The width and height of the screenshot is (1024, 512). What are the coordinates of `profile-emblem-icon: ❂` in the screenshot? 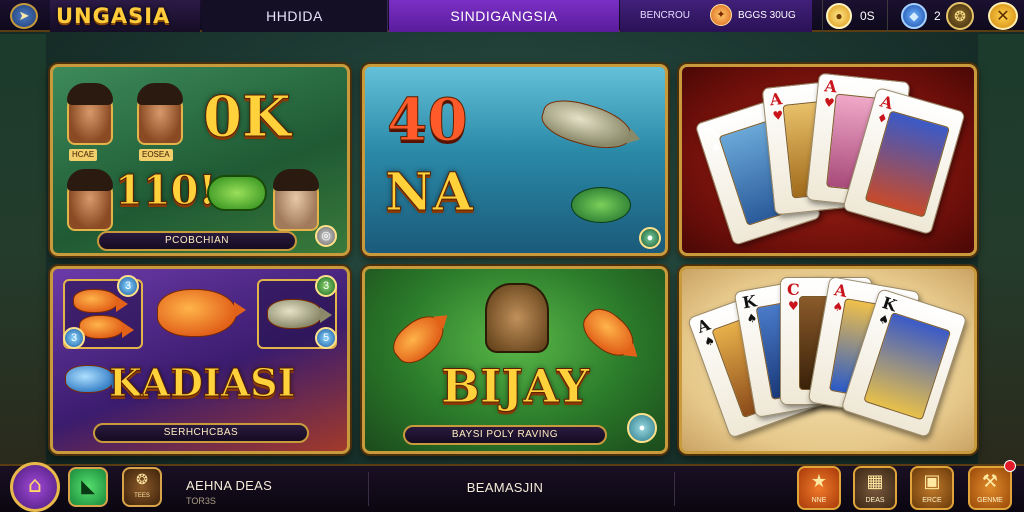 It's located at (960, 16).